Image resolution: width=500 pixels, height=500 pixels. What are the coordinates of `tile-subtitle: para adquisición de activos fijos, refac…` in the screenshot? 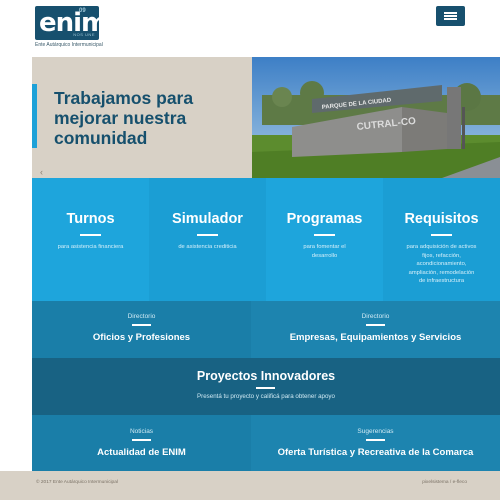 It's located at (441, 264).